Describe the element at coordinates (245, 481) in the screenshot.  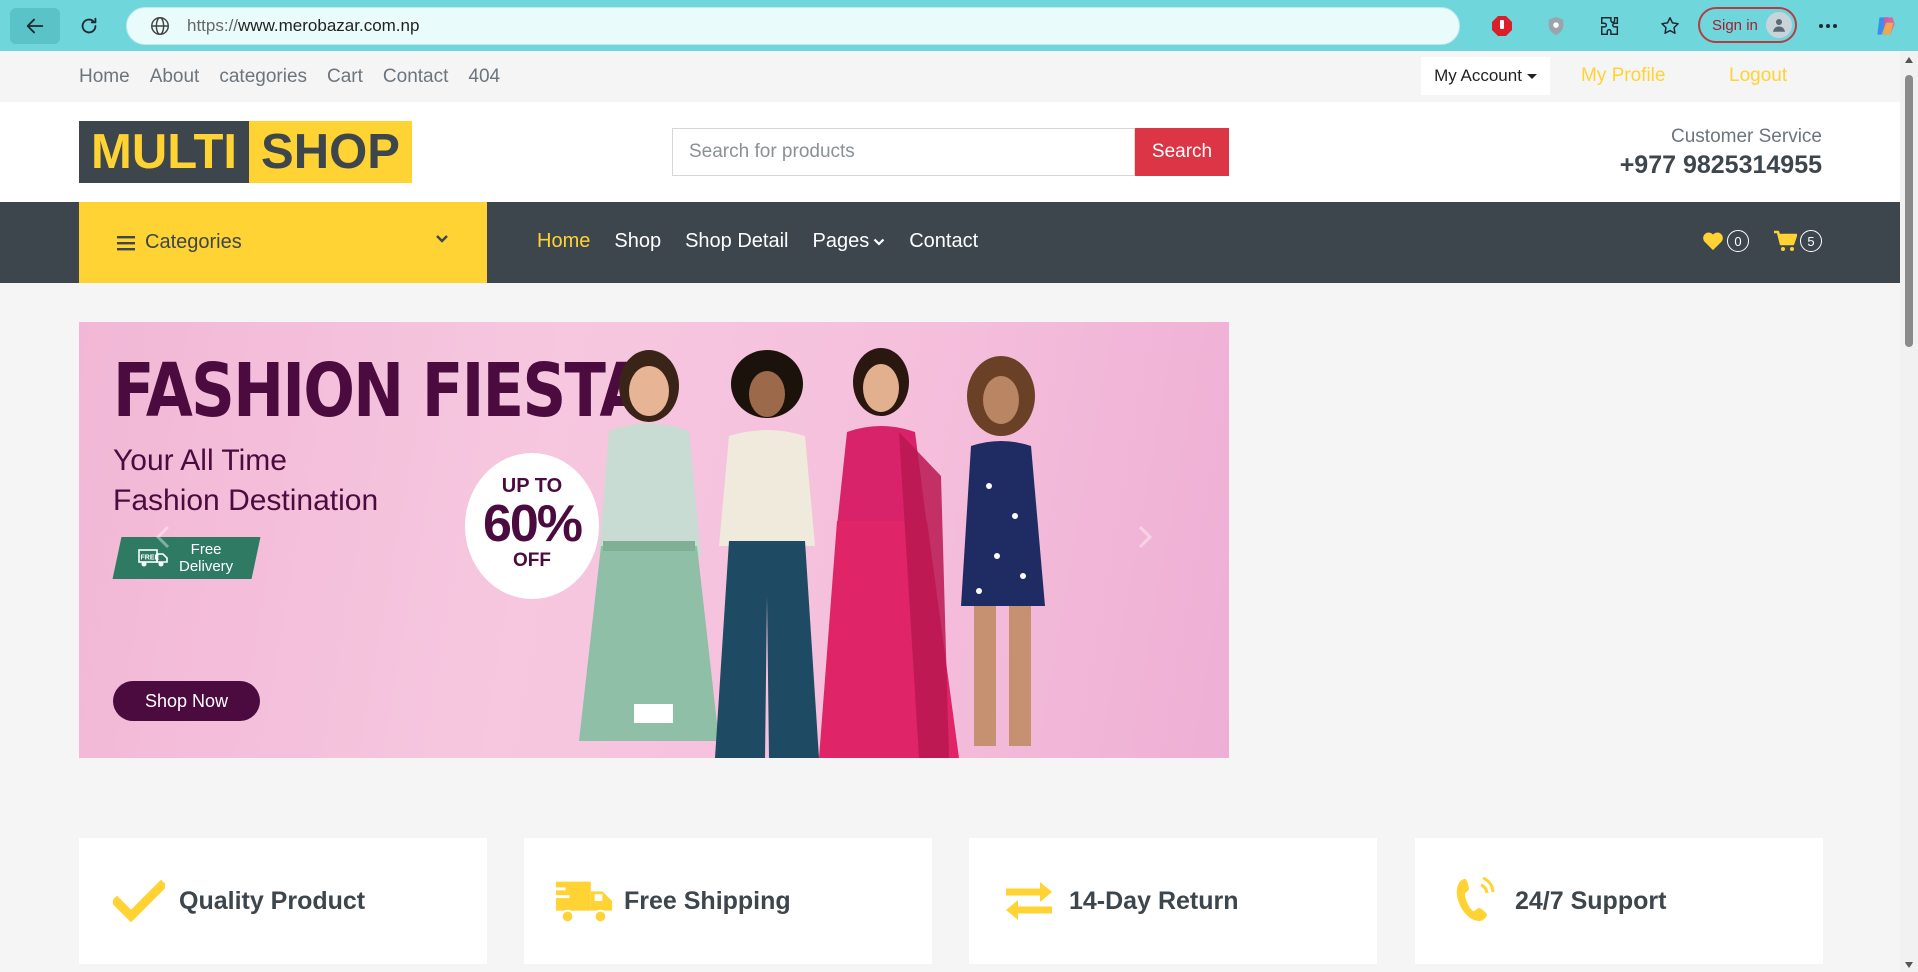
I see `banner-subtitle: Your All Time Fashion Destination` at that location.